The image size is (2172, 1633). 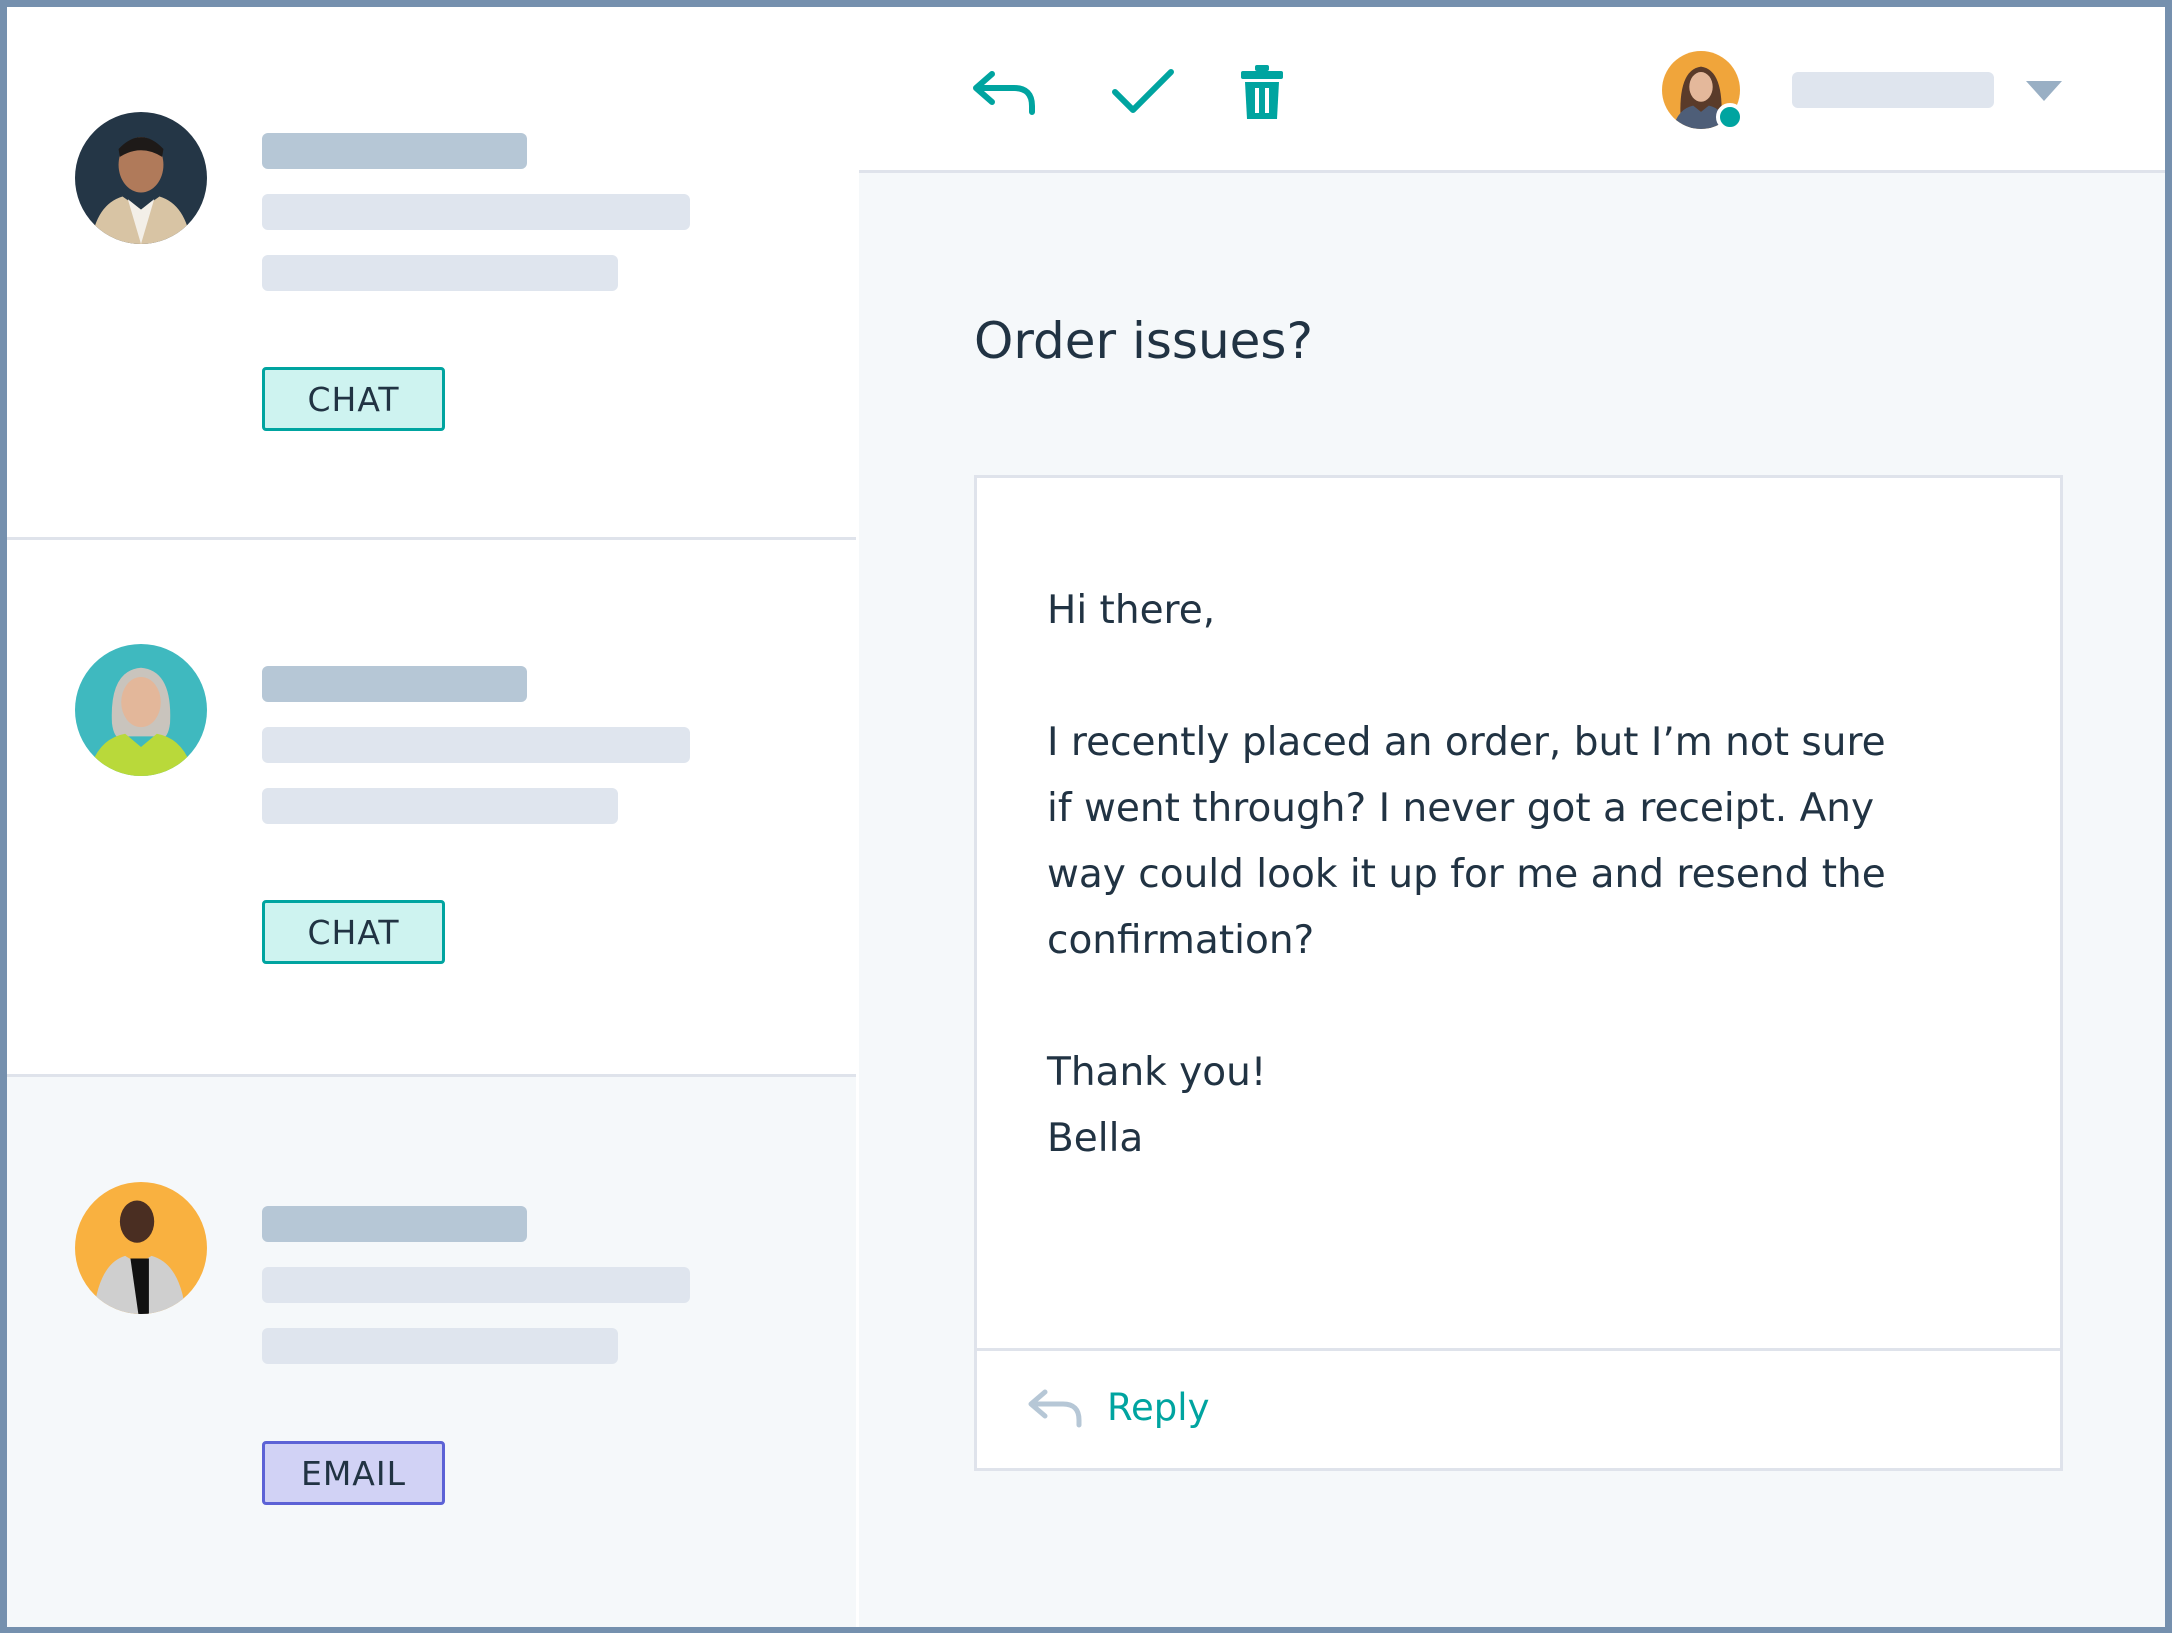 I want to click on trash-icon, so click(x=1262, y=92).